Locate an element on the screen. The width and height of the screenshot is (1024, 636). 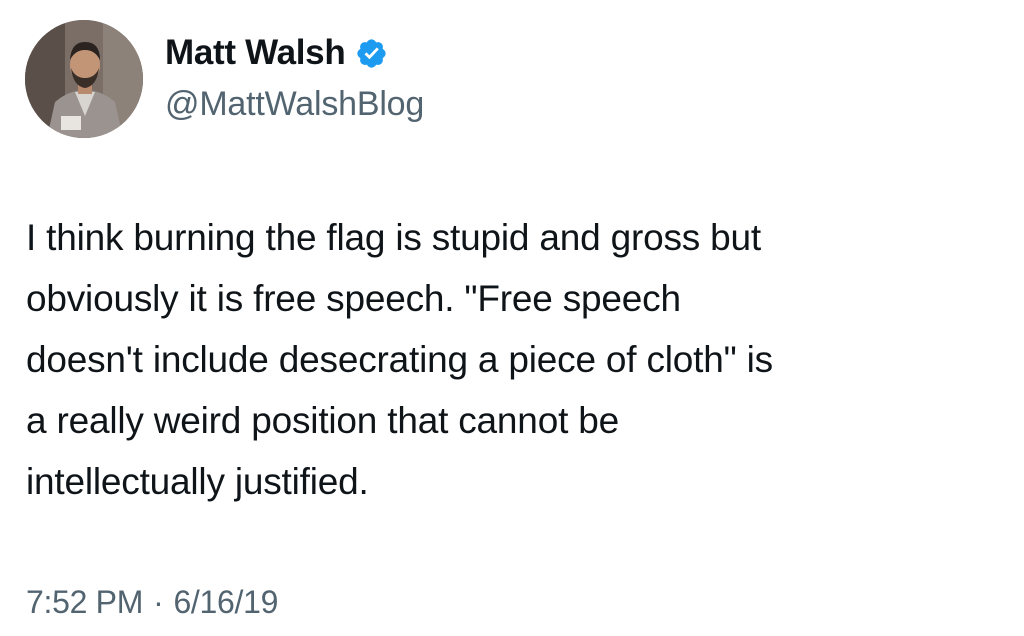
tweet-time: 7:52 PM is located at coordinates (84, 602).